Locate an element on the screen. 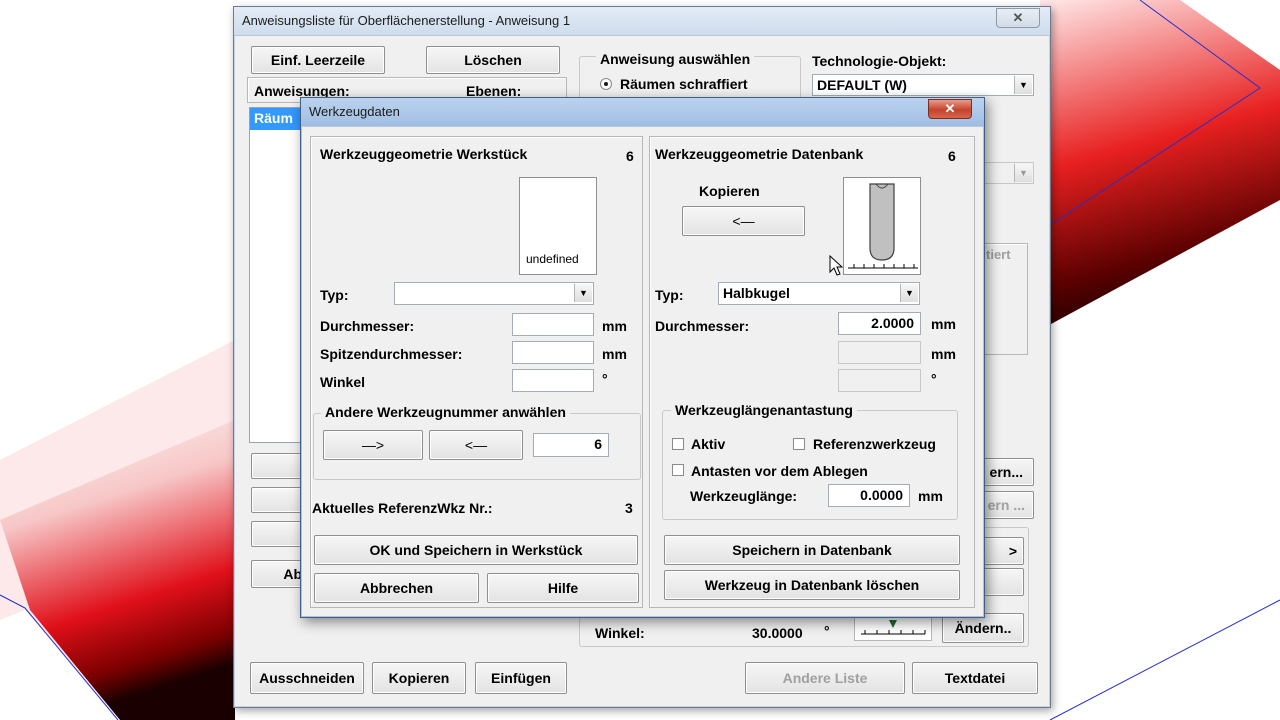 The width and height of the screenshot is (1280, 720). workpiece-angle-unit: ° is located at coordinates (605, 379).